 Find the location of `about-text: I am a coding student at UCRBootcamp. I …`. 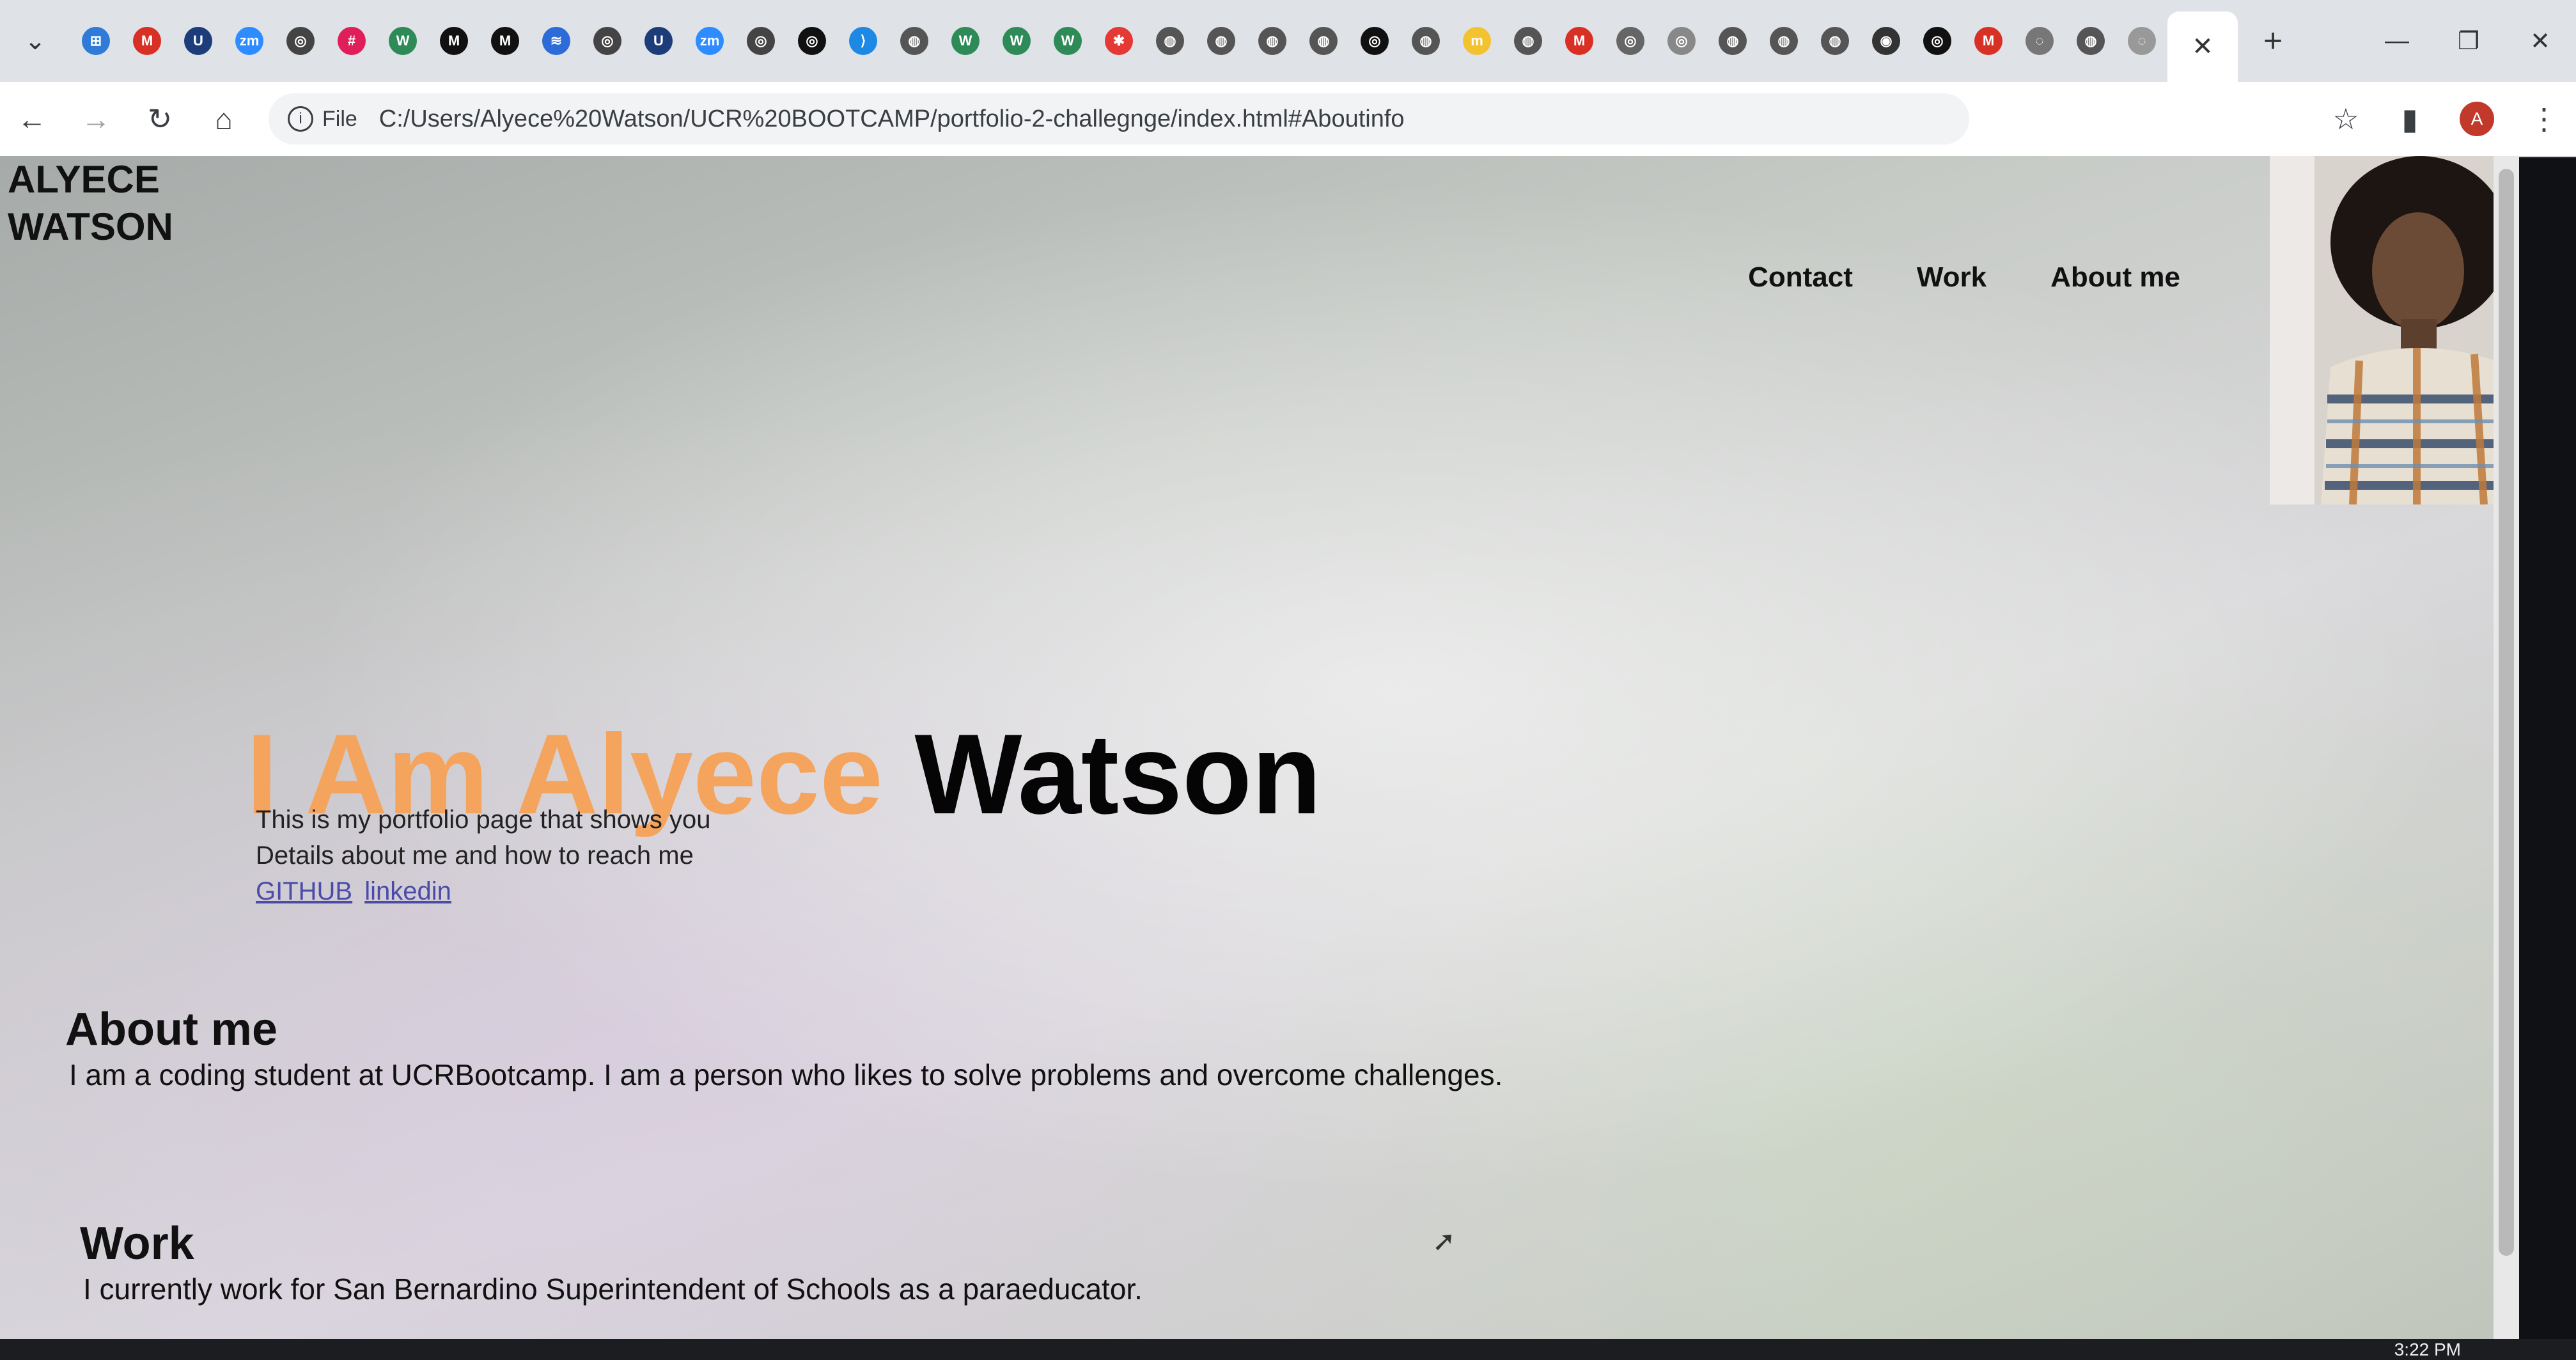

about-text: I am a coding student at UCRBootcamp. I … is located at coordinates (786, 1074).